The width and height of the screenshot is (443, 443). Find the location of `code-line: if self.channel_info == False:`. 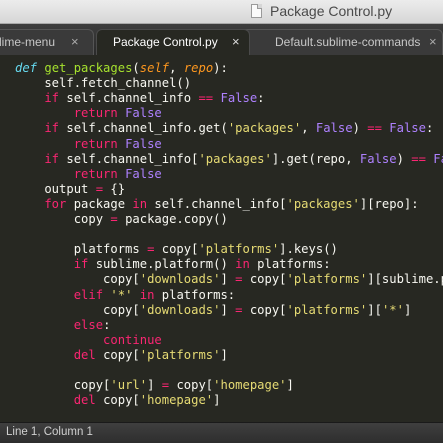

code-line: if self.channel_info == False: is located at coordinates (140, 98).